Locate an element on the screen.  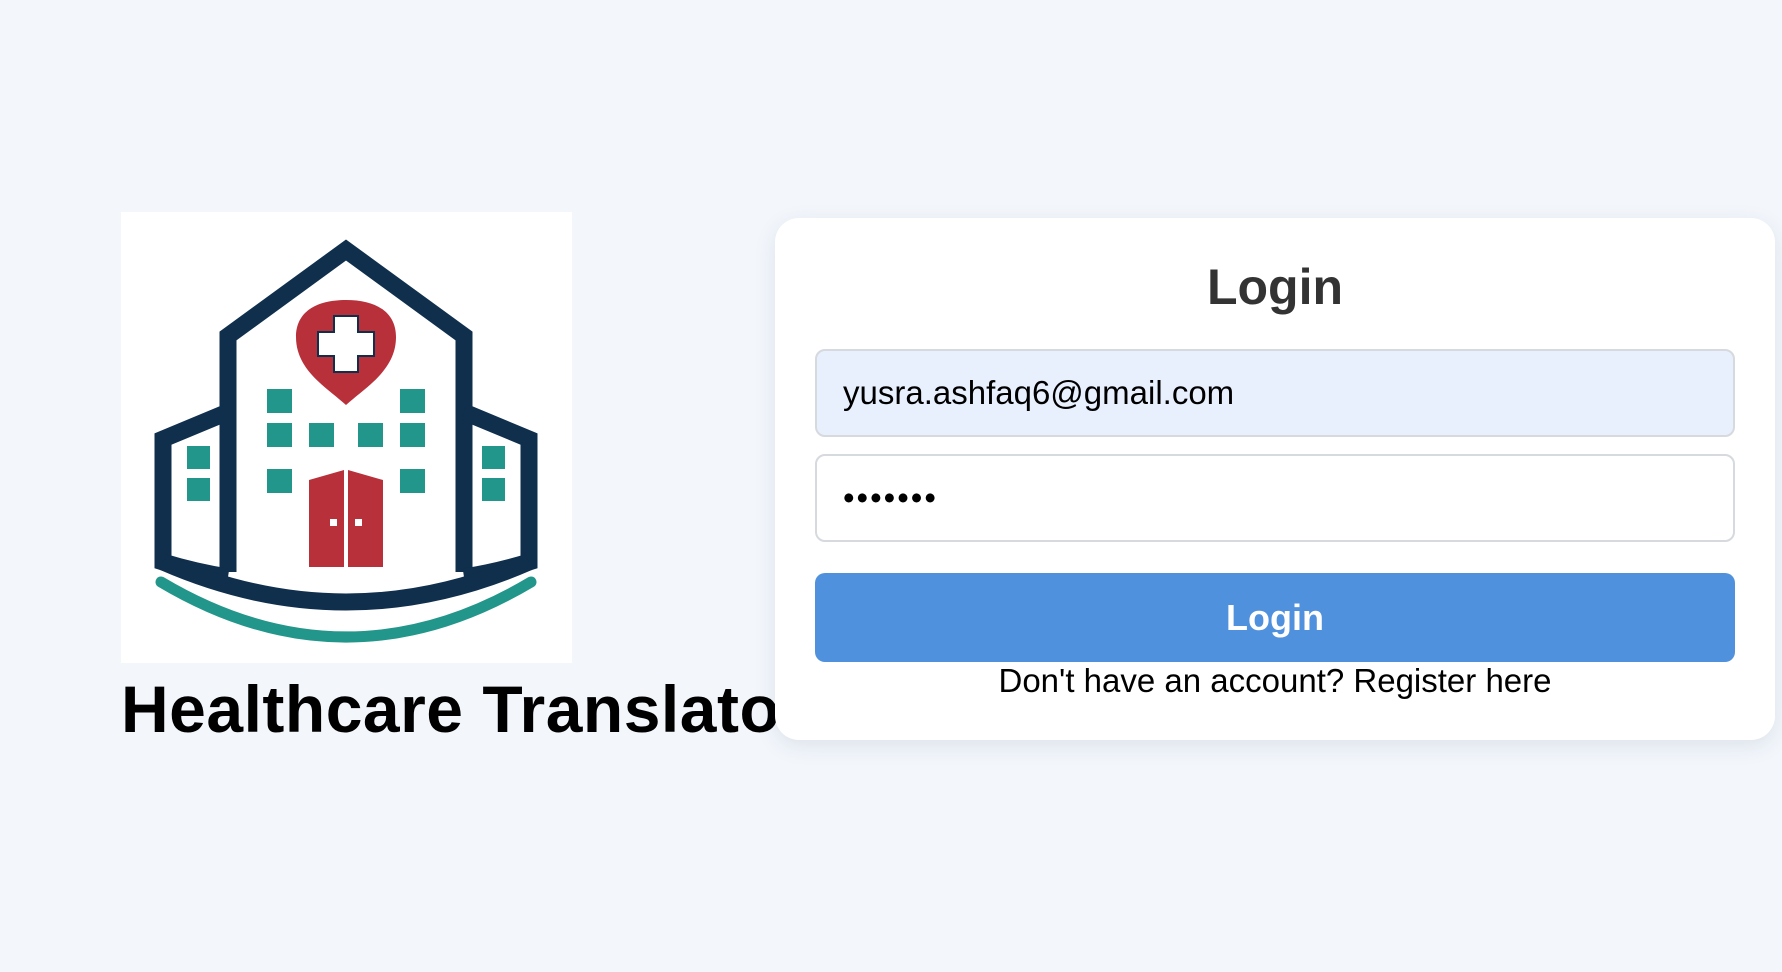
hospital-logo is located at coordinates (346, 437).